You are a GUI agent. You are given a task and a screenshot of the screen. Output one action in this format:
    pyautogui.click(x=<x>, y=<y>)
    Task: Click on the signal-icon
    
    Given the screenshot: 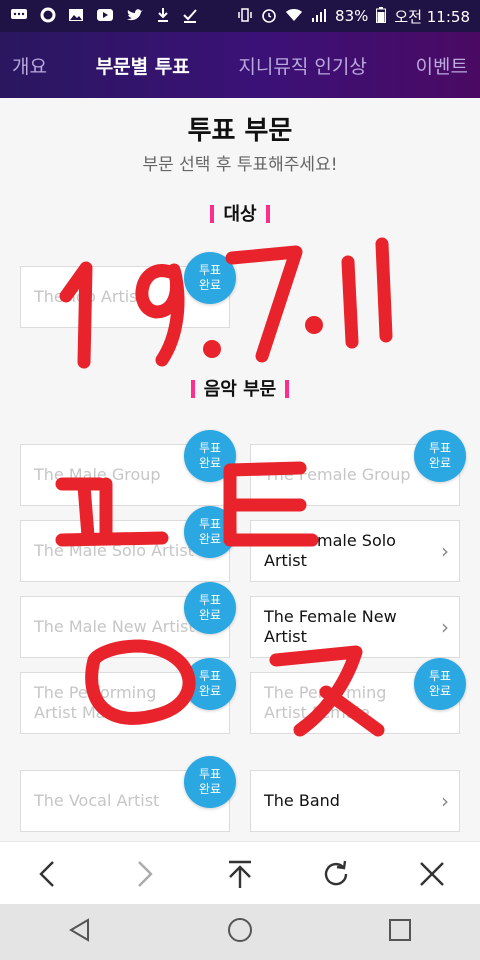 What is the action you would take?
    pyautogui.click(x=319, y=16)
    